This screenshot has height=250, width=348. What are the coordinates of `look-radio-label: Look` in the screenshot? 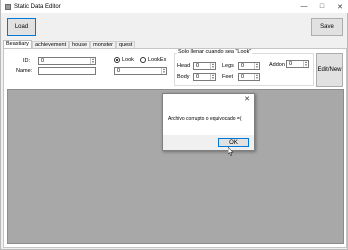 It's located at (128, 60).